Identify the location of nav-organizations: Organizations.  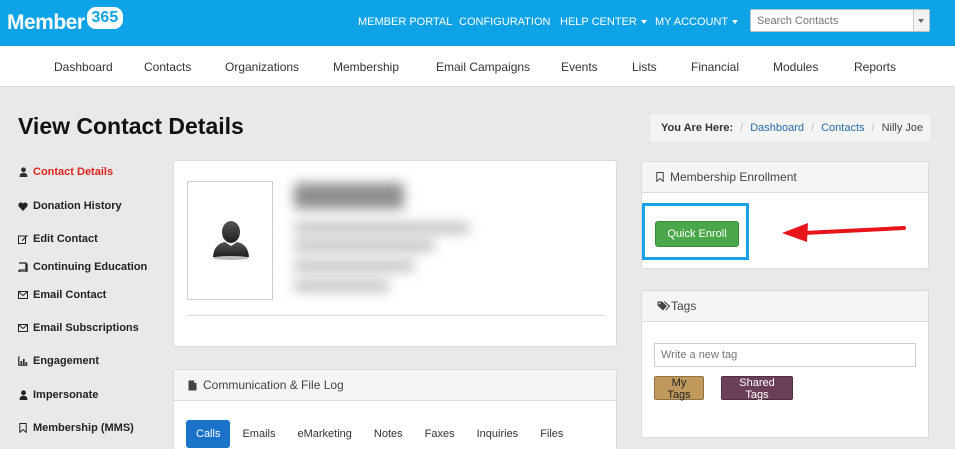
(262, 67).